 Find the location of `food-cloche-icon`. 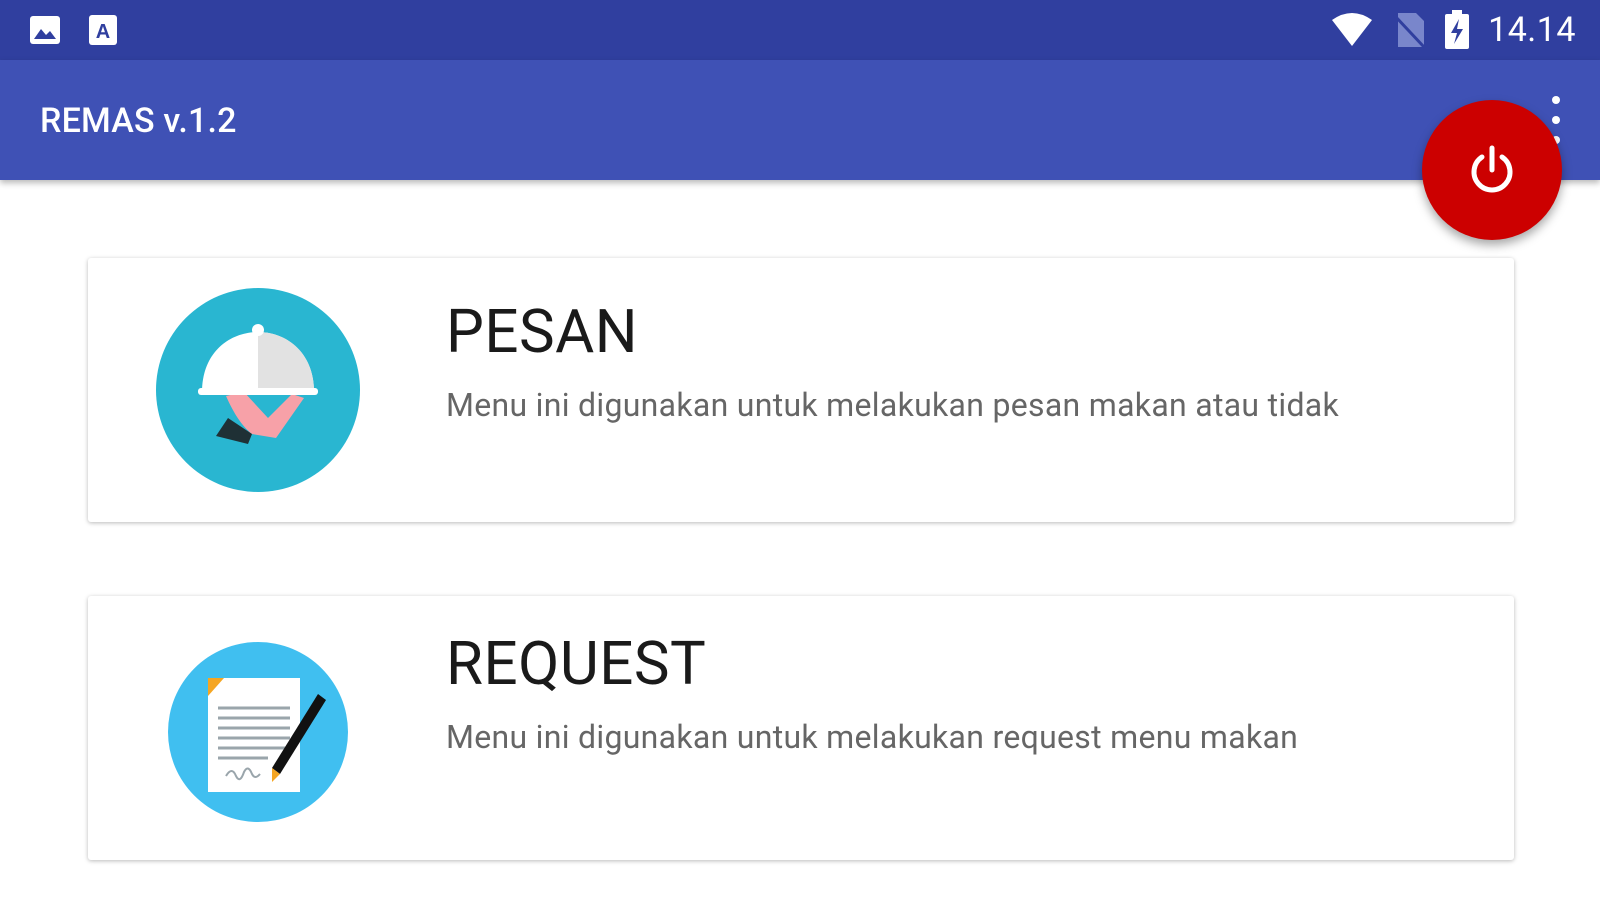

food-cloche-icon is located at coordinates (258, 390).